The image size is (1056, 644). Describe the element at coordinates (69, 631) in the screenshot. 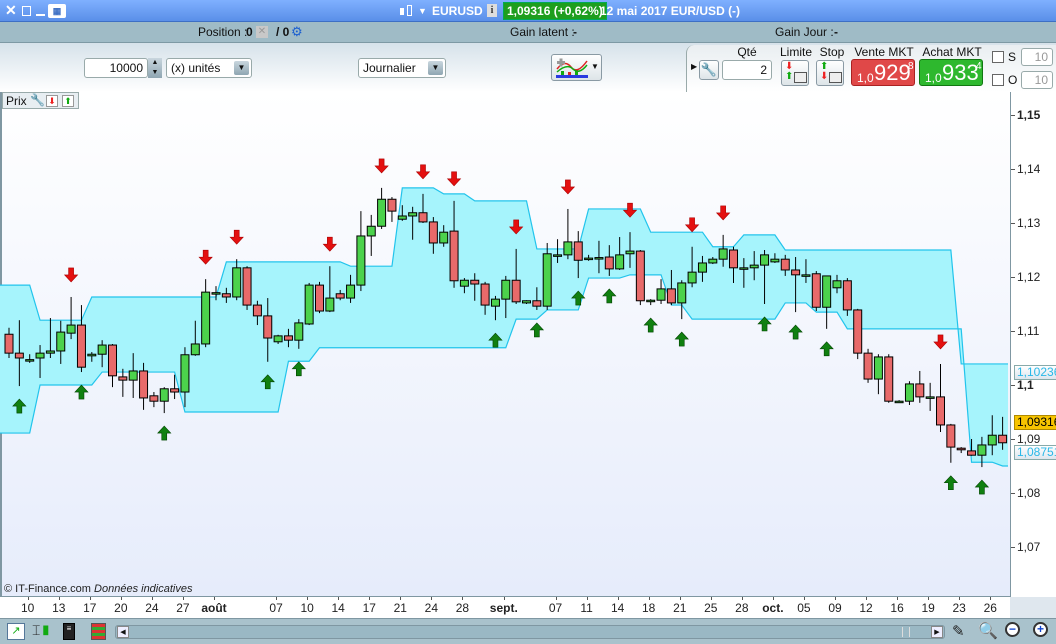

I see `list-icon: ≡` at that location.